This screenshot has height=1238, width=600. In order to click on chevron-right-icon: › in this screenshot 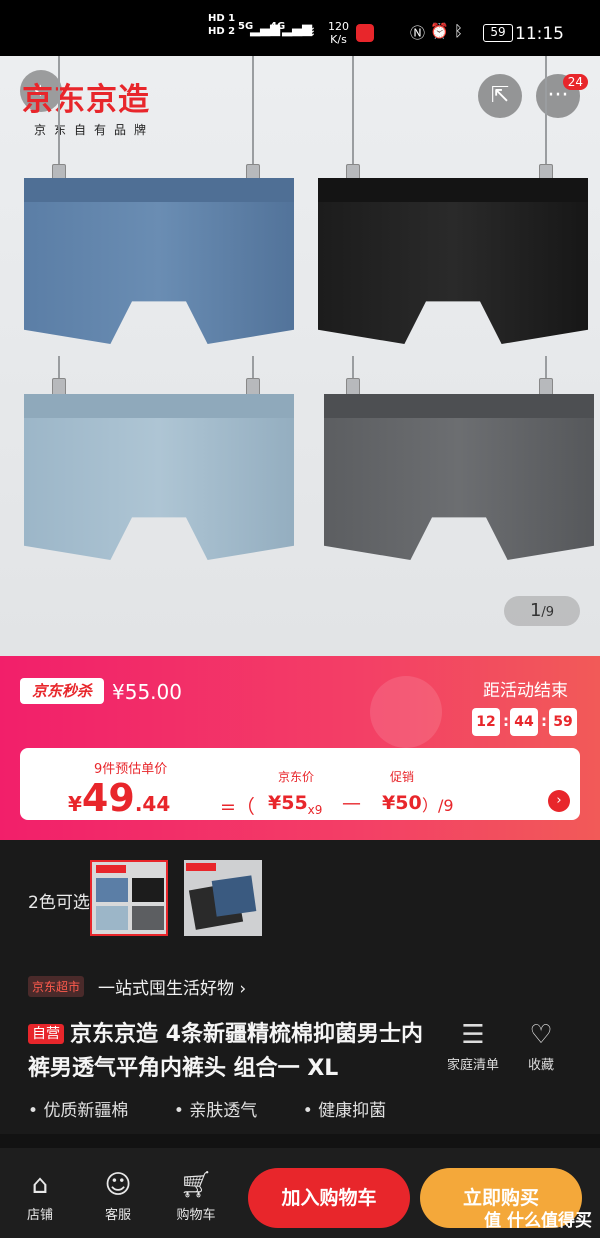, I will do `click(559, 801)`.